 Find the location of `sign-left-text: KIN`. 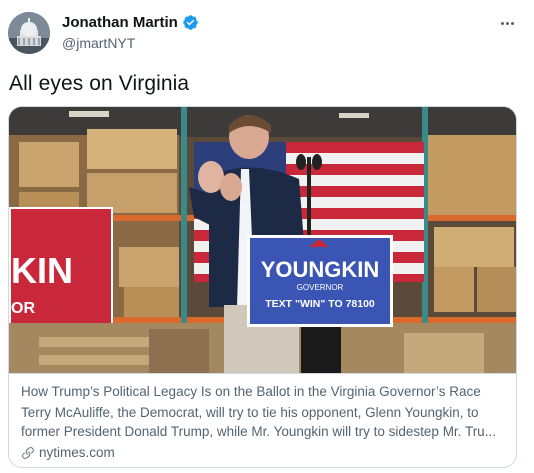

sign-left-text: KIN is located at coordinates (42, 270).